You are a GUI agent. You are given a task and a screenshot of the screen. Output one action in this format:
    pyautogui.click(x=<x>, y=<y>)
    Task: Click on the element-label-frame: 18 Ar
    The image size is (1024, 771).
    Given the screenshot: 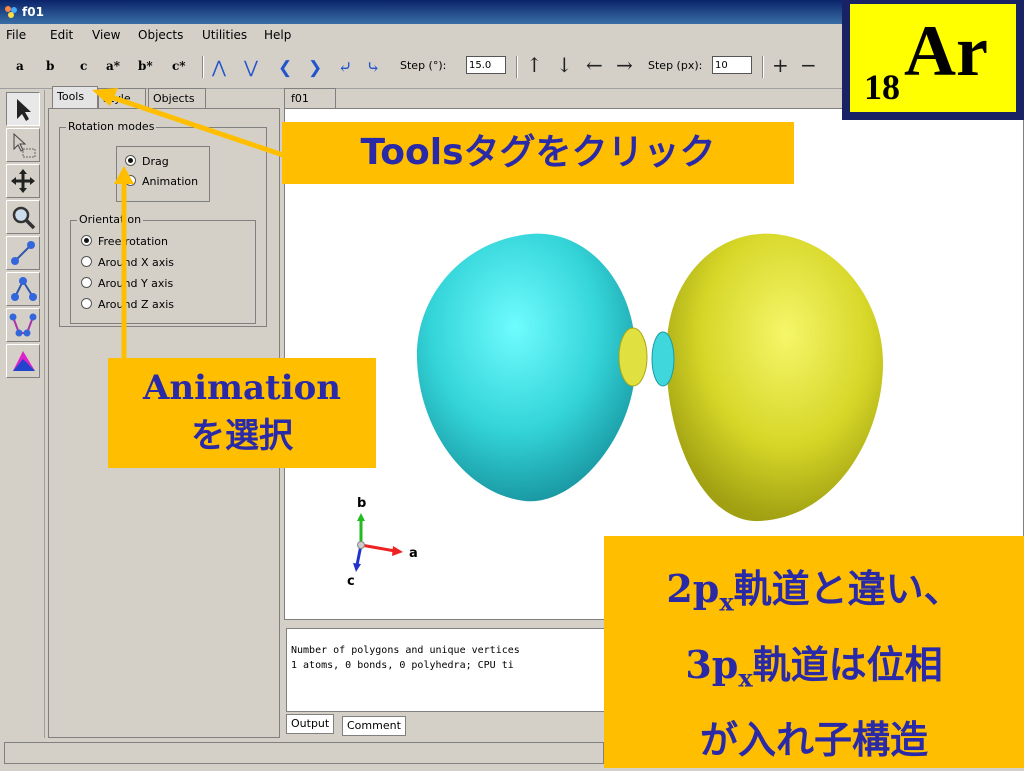 What is the action you would take?
    pyautogui.click(x=933, y=60)
    